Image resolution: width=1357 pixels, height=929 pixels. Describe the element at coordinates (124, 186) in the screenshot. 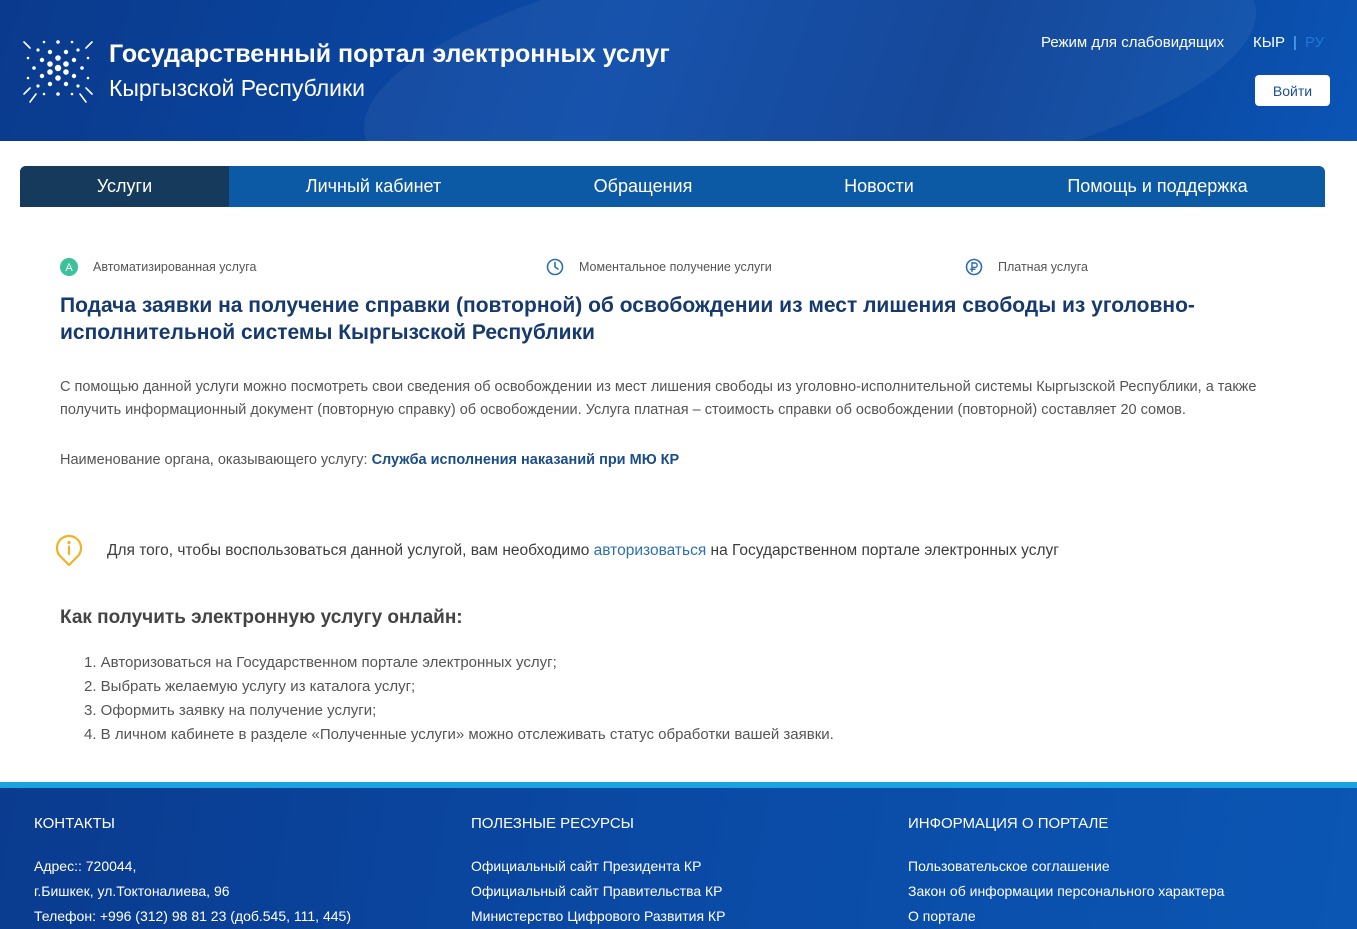

I see `tab-services: Услуги` at that location.